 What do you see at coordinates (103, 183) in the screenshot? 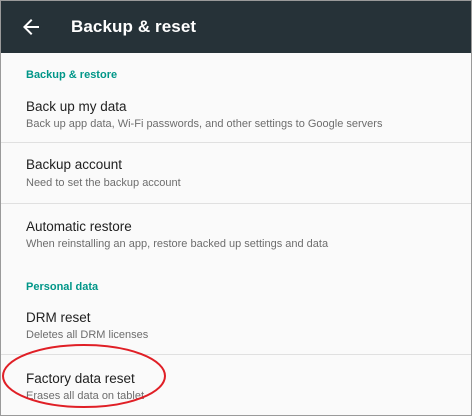
I see `setting-summary: Need to set the backup account` at bounding box center [103, 183].